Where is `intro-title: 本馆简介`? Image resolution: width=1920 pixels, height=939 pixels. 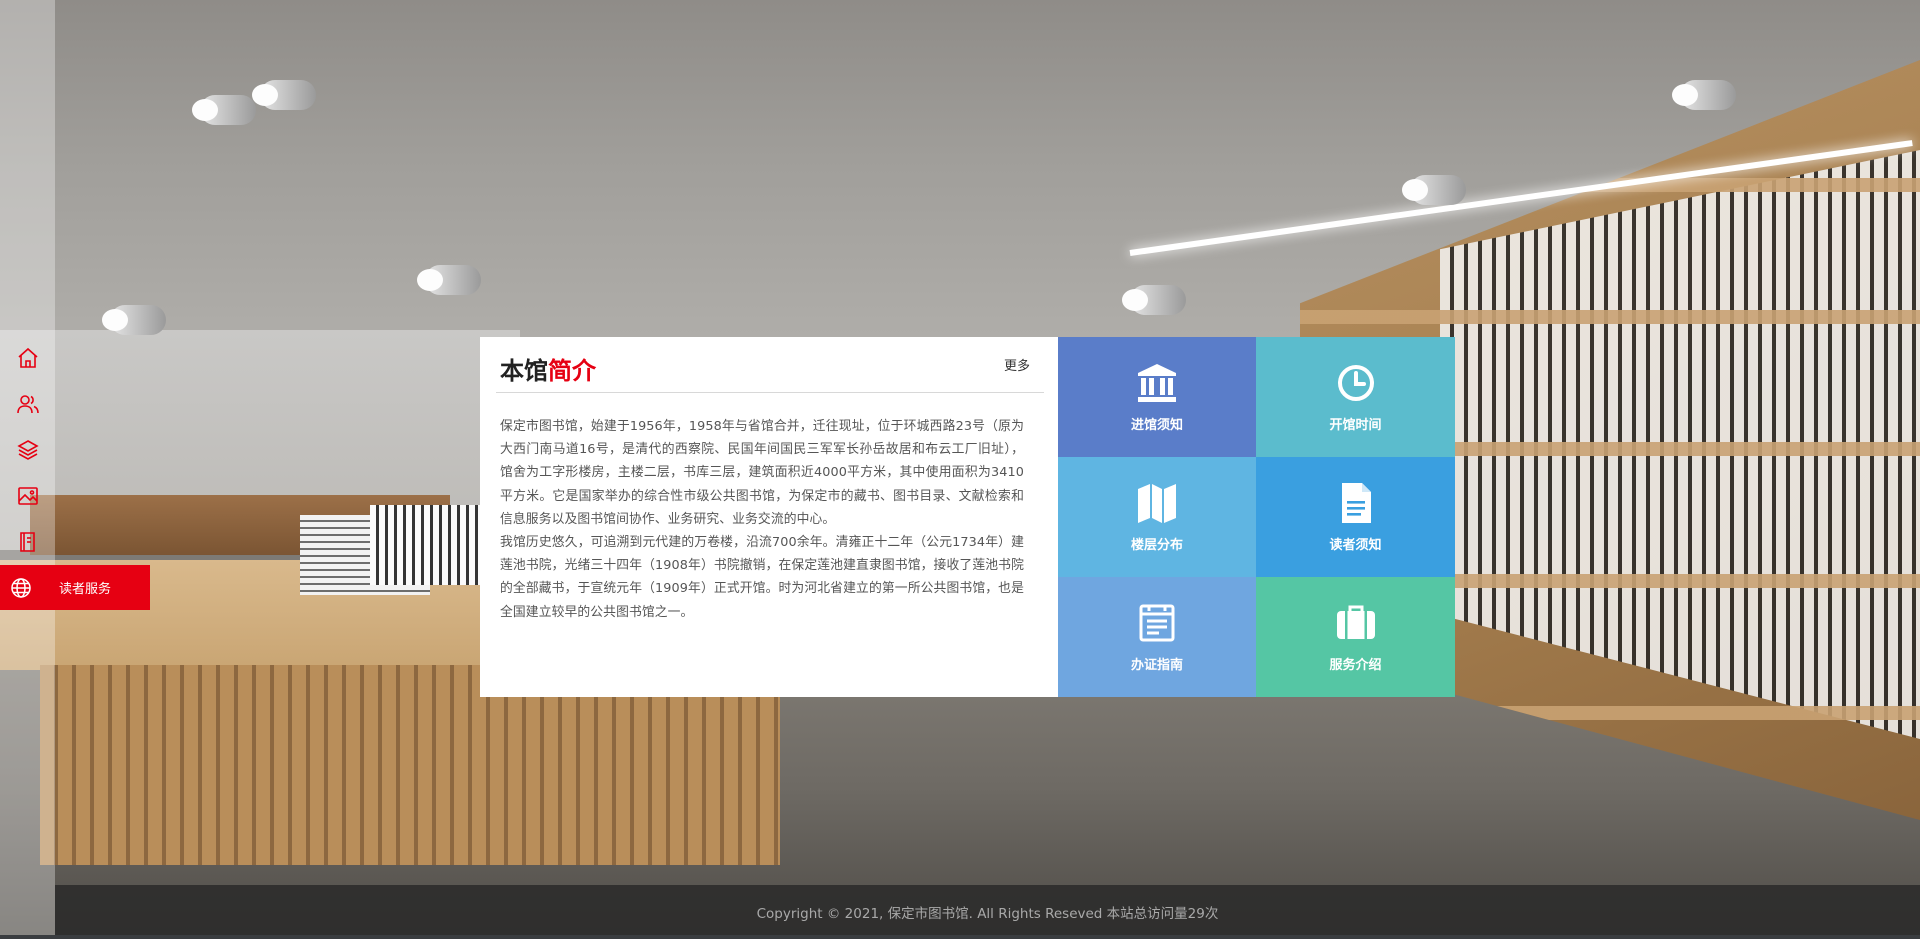 intro-title: 本馆简介 is located at coordinates (548, 368).